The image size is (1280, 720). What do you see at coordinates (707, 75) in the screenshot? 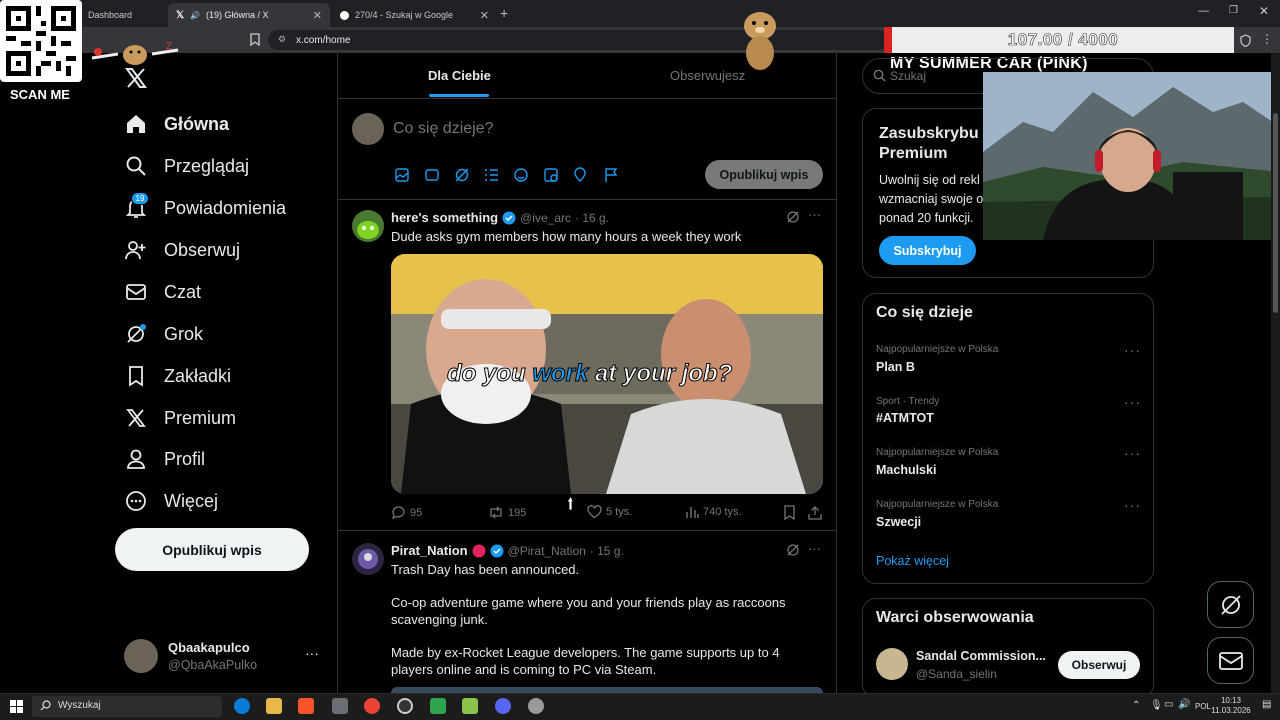
I see `tab-following: Obserwujesz` at bounding box center [707, 75].